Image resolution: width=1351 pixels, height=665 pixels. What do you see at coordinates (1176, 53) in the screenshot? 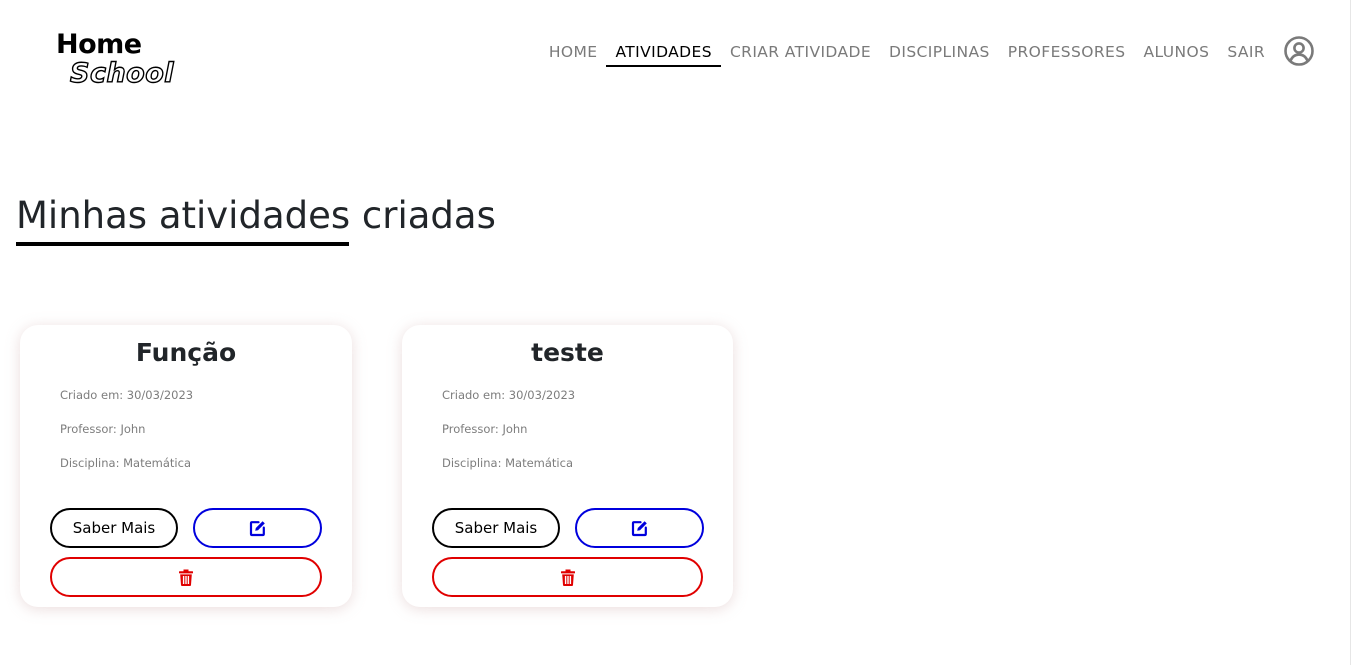
I see `nav-alunos: ALUNOS` at bounding box center [1176, 53].